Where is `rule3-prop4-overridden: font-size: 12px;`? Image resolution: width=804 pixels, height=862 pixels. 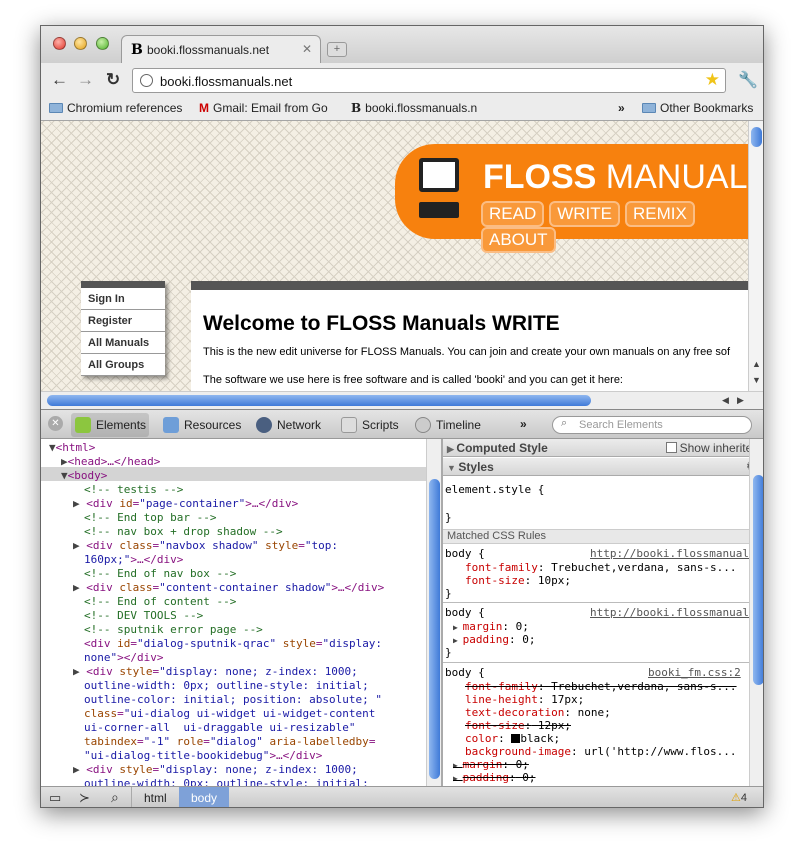 rule3-prop4-overridden: font-size: 12px; is located at coordinates (518, 725).